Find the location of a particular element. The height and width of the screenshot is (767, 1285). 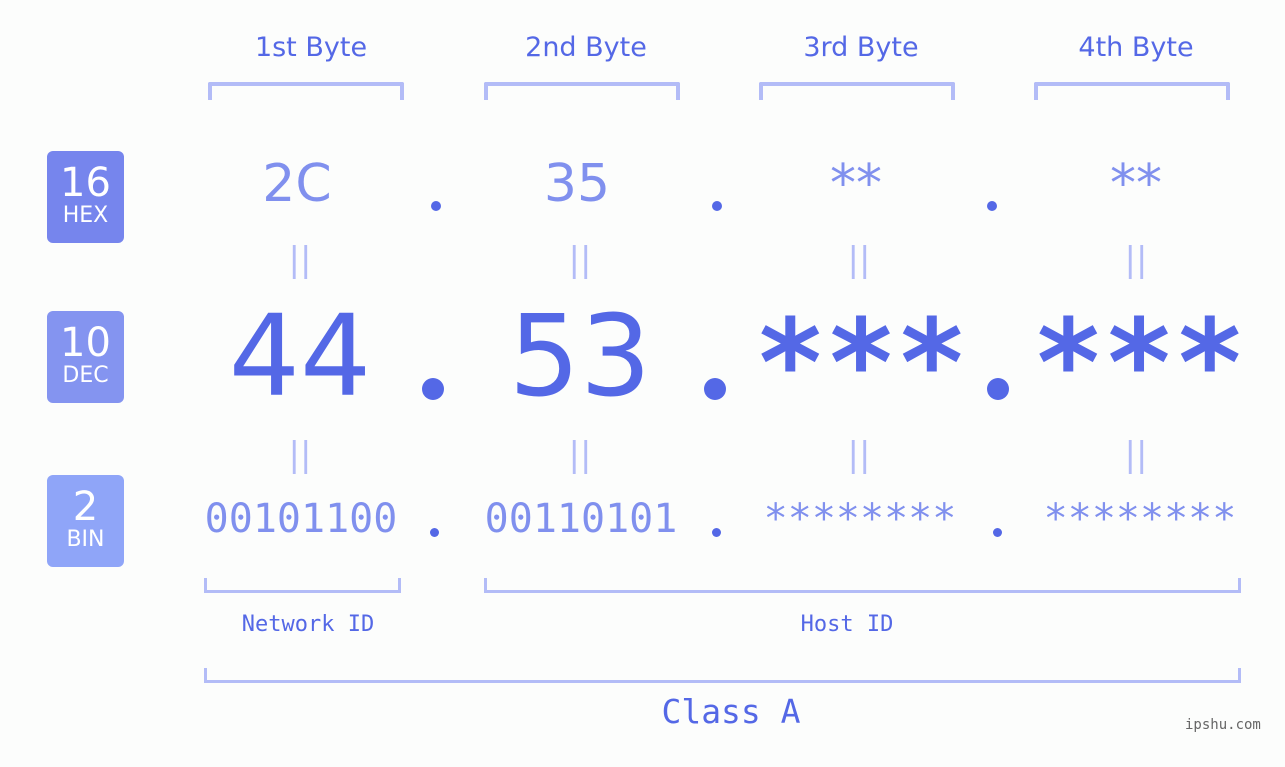

byte-header-4: 4th Byte is located at coordinates (1136, 47).